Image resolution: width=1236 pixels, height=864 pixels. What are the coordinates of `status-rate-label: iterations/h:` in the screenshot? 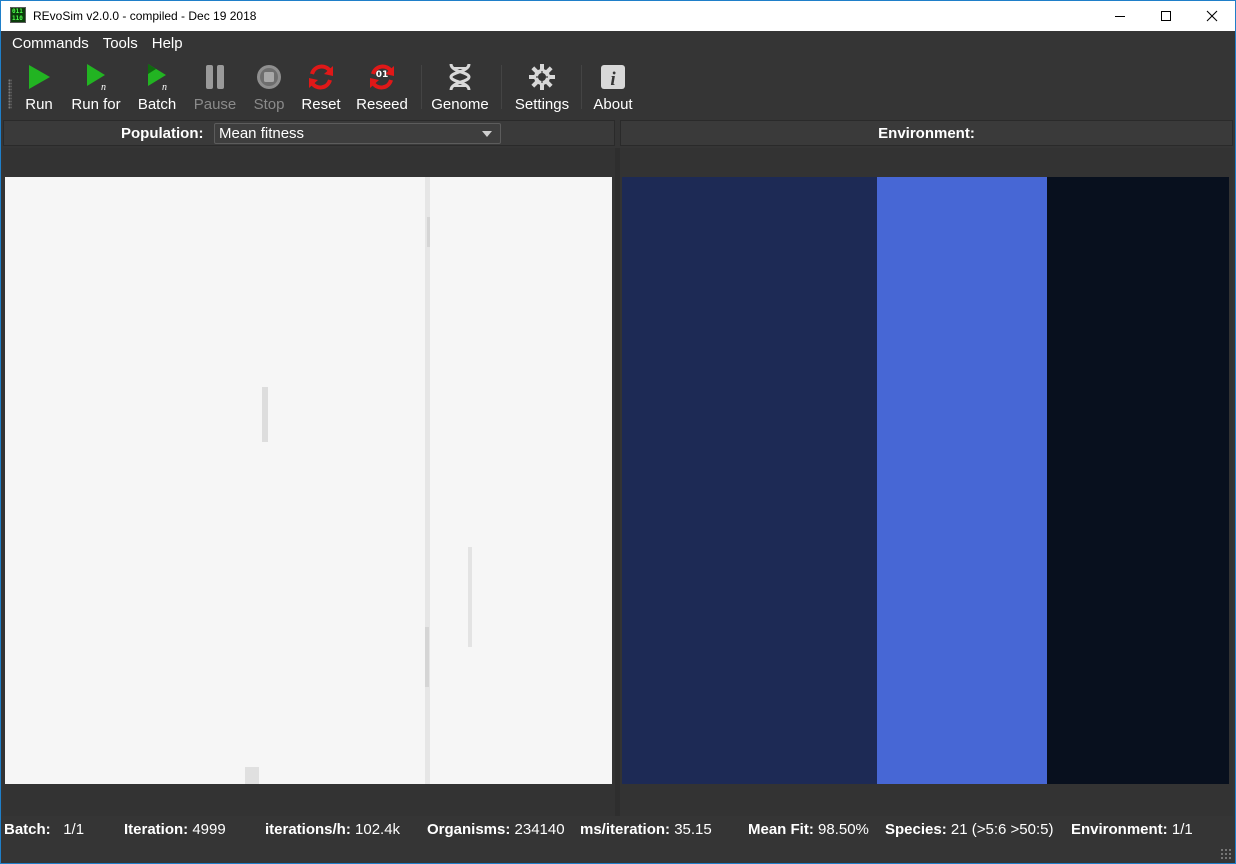 It's located at (308, 829).